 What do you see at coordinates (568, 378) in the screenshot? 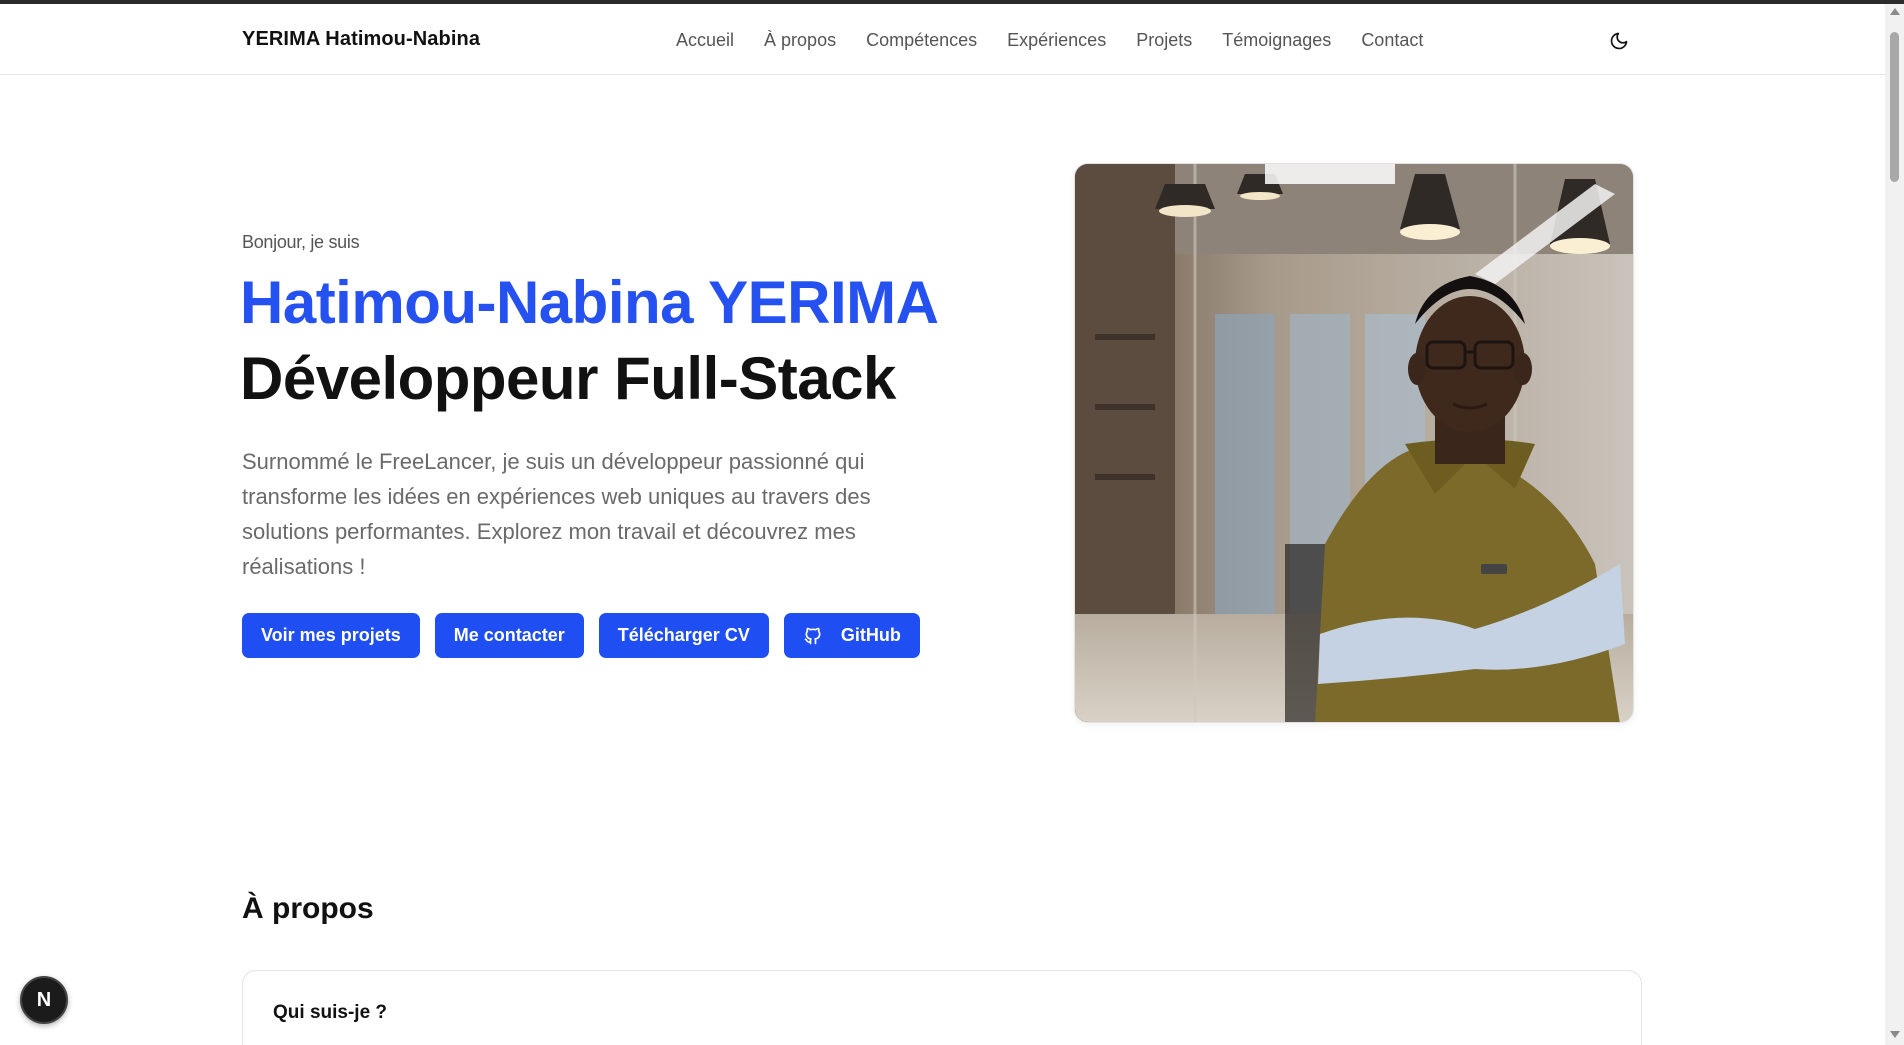
I see `hero-role: Développeur Full-Stack` at bounding box center [568, 378].